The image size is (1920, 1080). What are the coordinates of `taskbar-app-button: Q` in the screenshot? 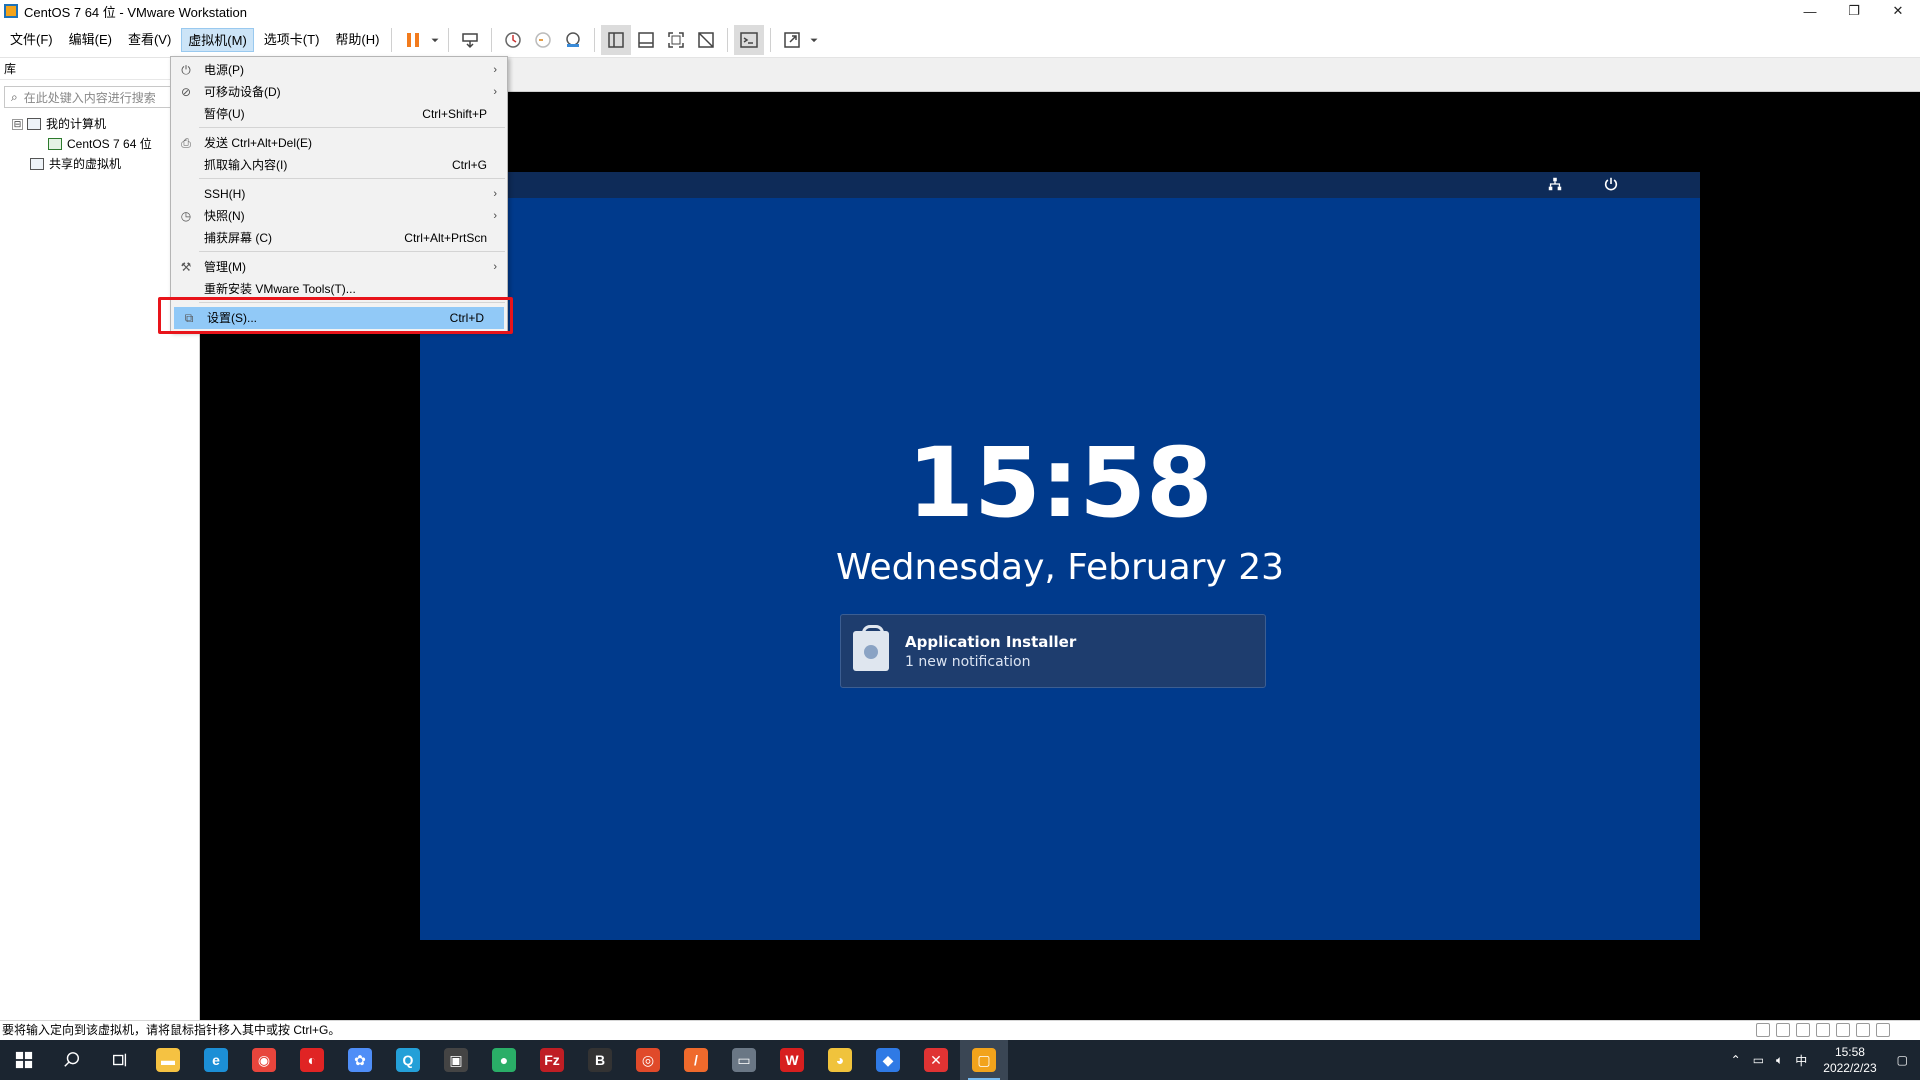 It's located at (408, 1060).